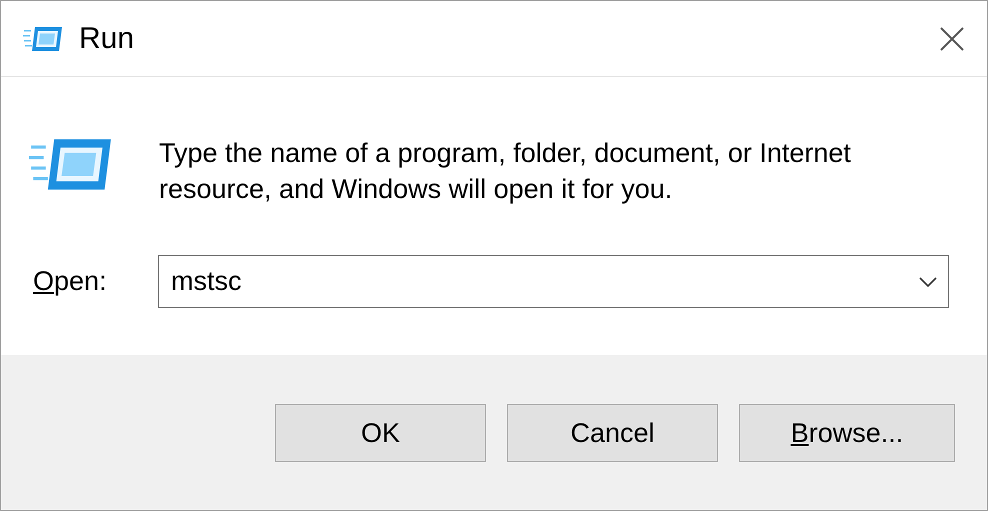 This screenshot has height=511, width=988. What do you see at coordinates (928, 282) in the screenshot?
I see `dropdown-icon` at bounding box center [928, 282].